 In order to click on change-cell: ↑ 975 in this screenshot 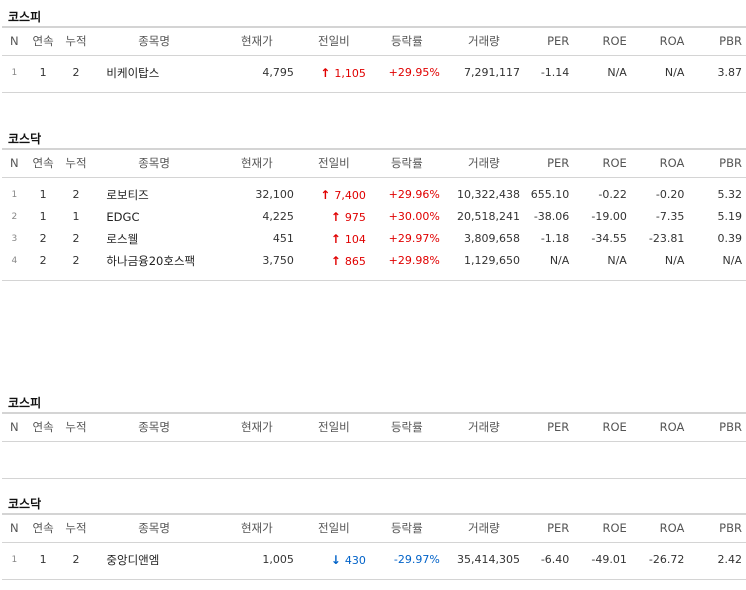, I will do `click(334, 217)`.